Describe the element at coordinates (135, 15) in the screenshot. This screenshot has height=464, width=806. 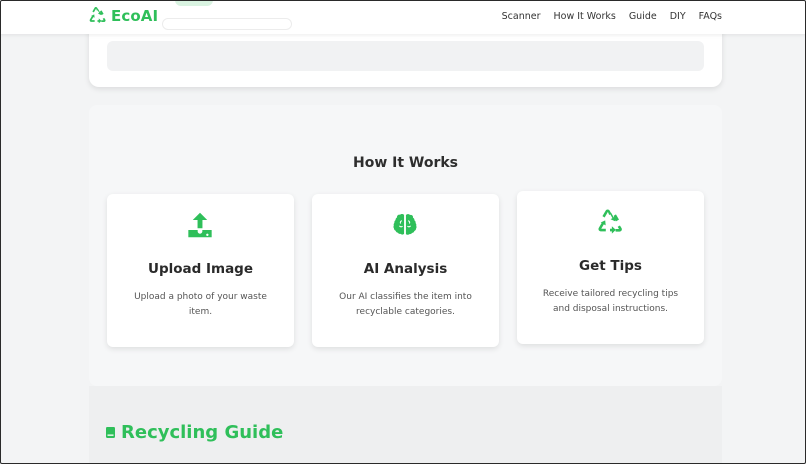
I see `brand-name: EcoAI` at that location.